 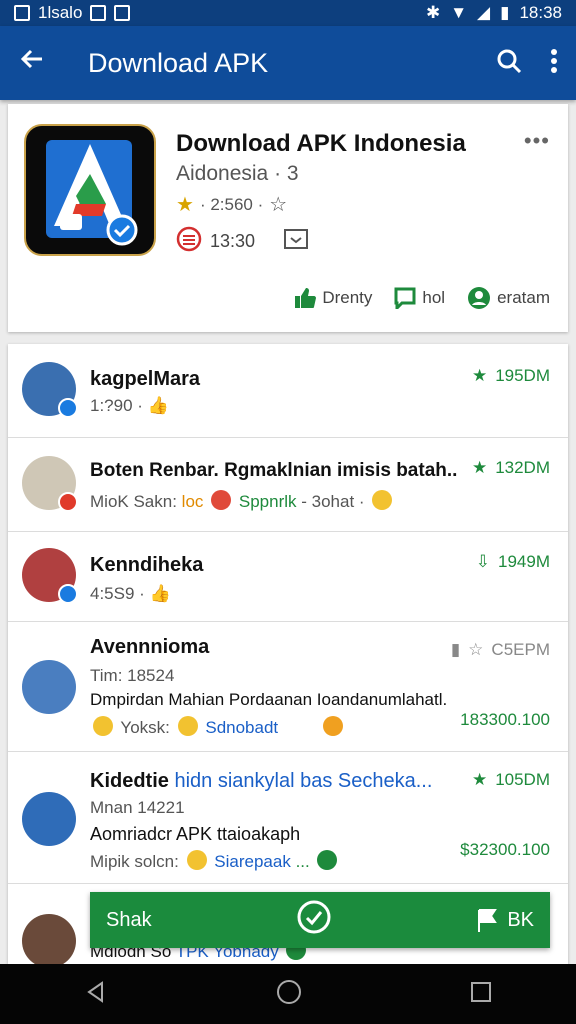 What do you see at coordinates (90, 190) in the screenshot?
I see `app-logo-icon` at bounding box center [90, 190].